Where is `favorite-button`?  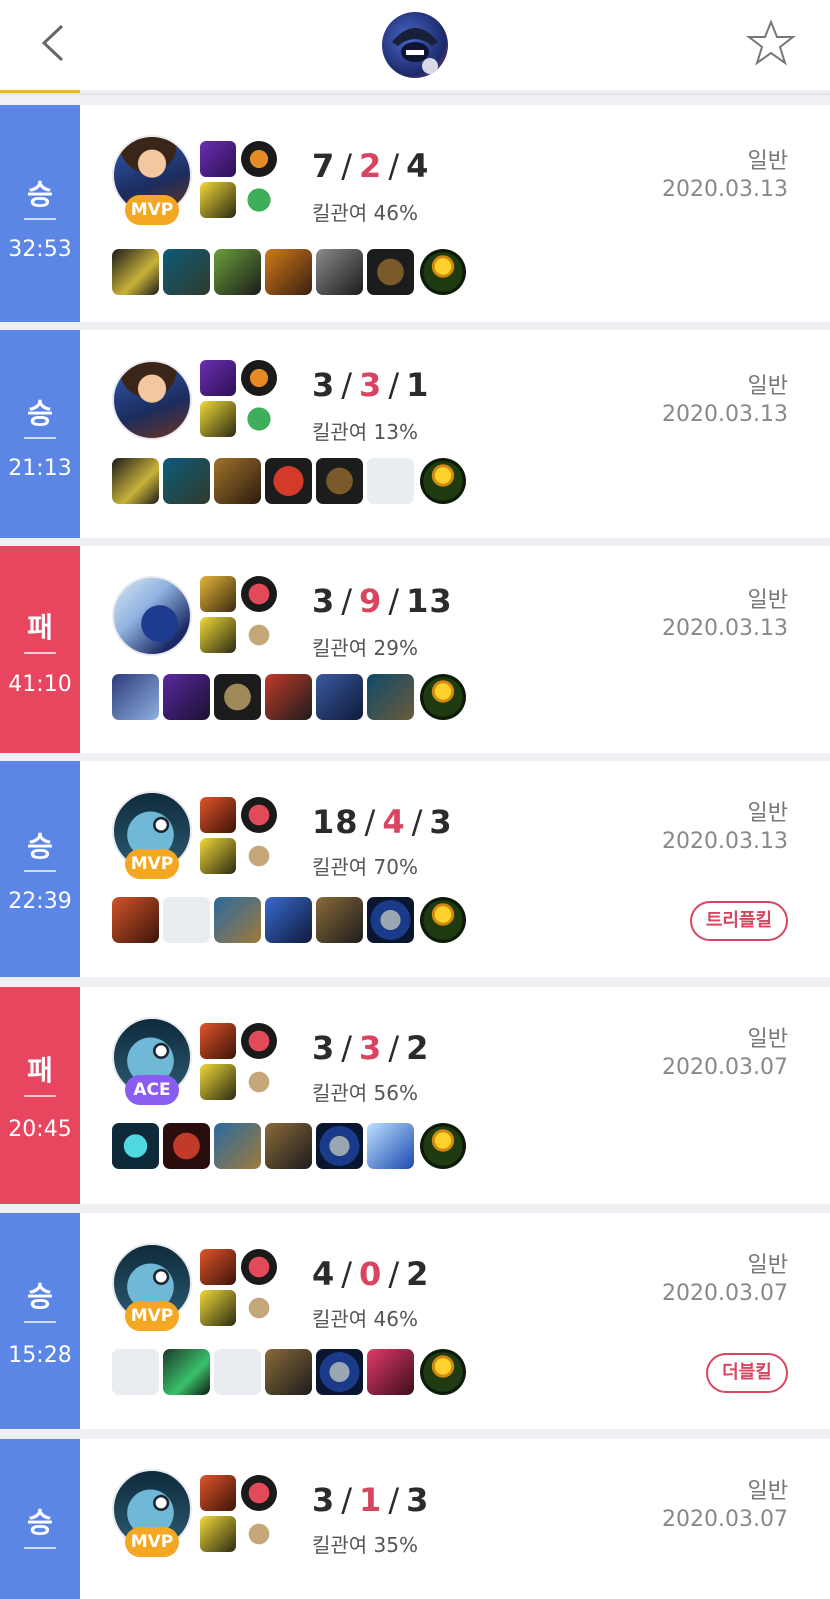 favorite-button is located at coordinates (771, 43).